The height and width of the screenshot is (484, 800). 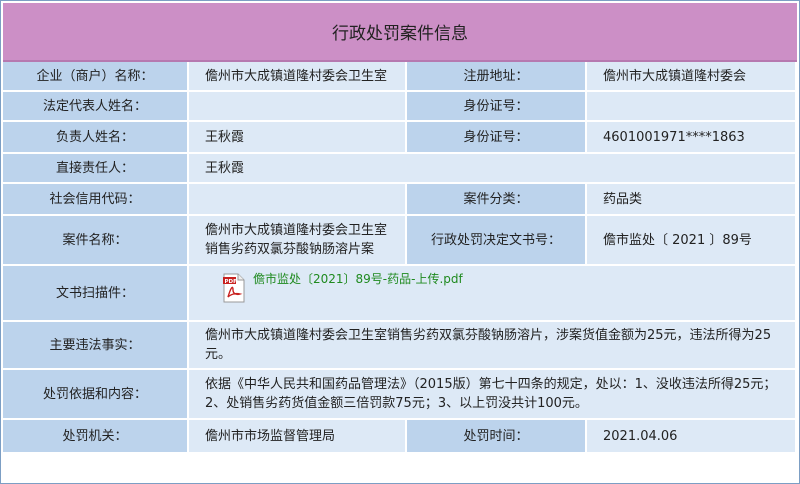 I want to click on page-title: 行政处罚案件信息, so click(x=400, y=32).